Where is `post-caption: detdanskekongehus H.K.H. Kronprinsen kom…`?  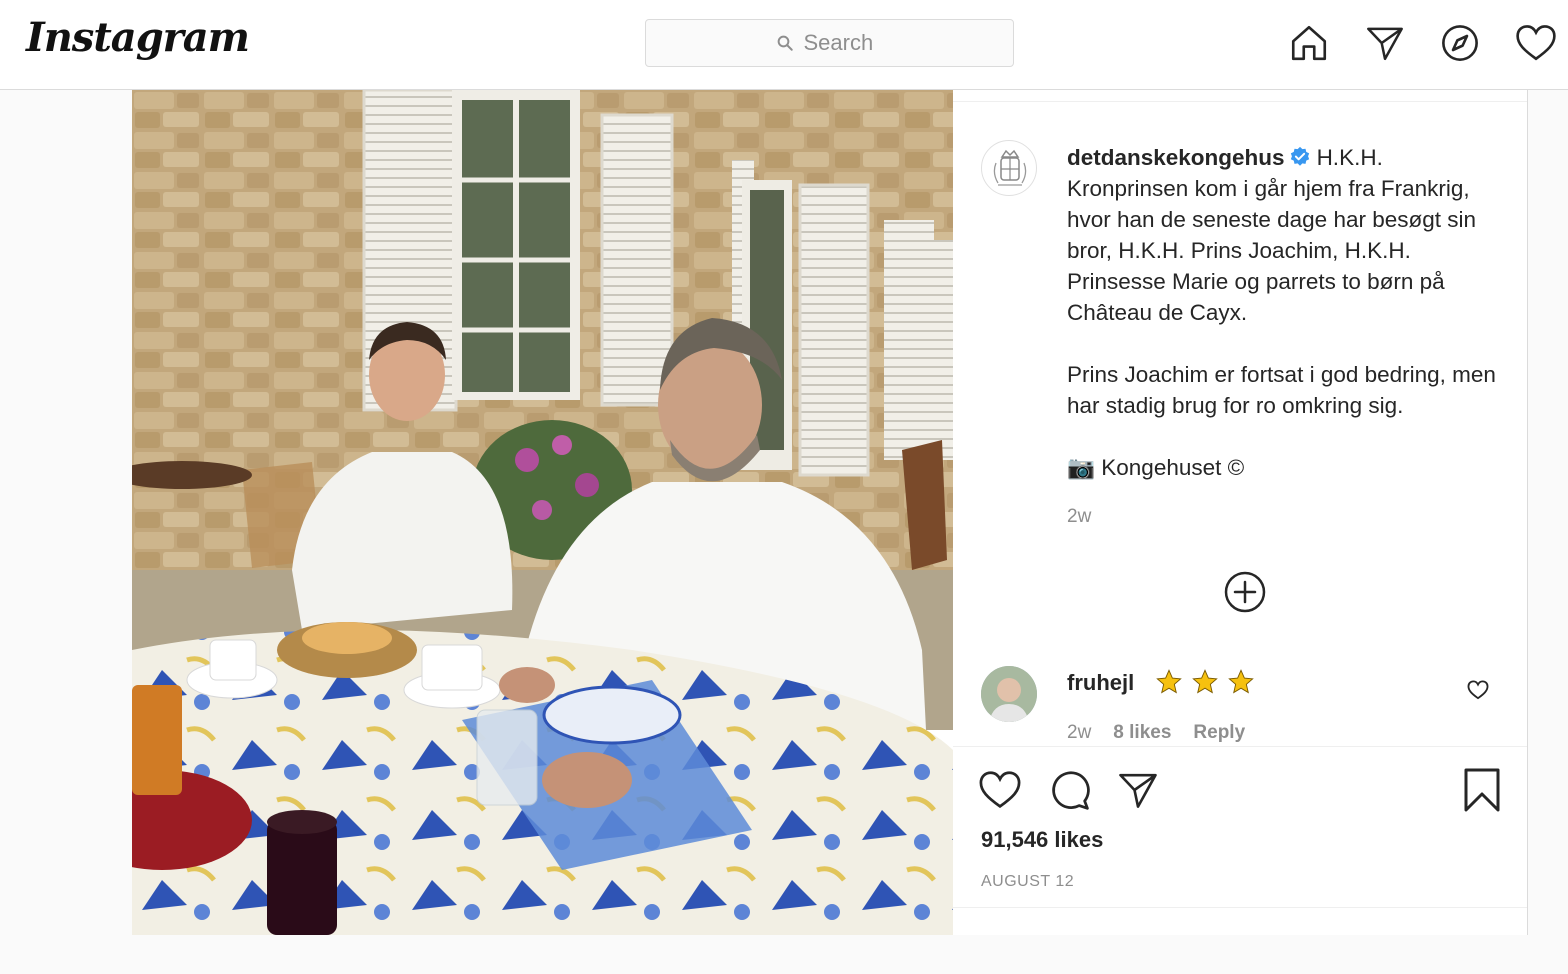 post-caption: detdanskekongehus H.K.H. Kronprinsen kom… is located at coordinates (1287, 312).